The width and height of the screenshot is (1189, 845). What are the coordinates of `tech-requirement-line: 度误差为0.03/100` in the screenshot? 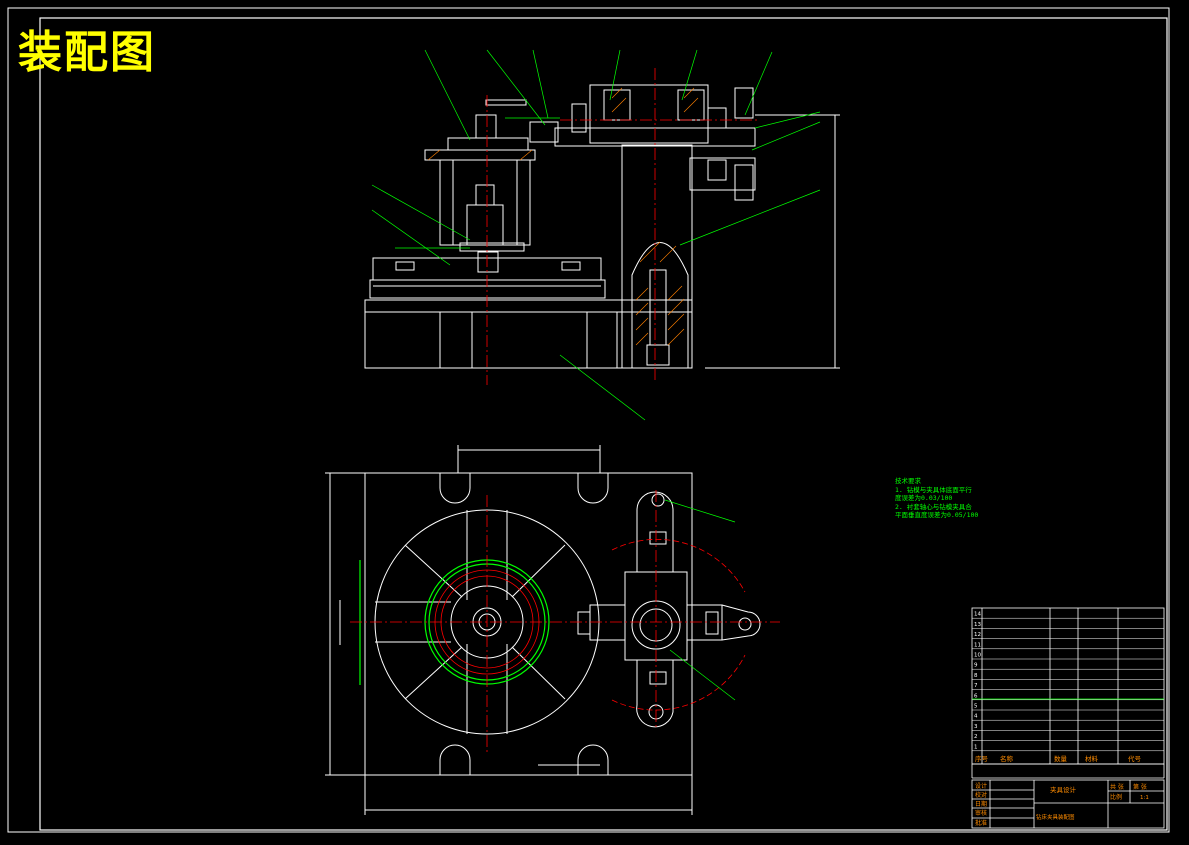 It's located at (924, 498).